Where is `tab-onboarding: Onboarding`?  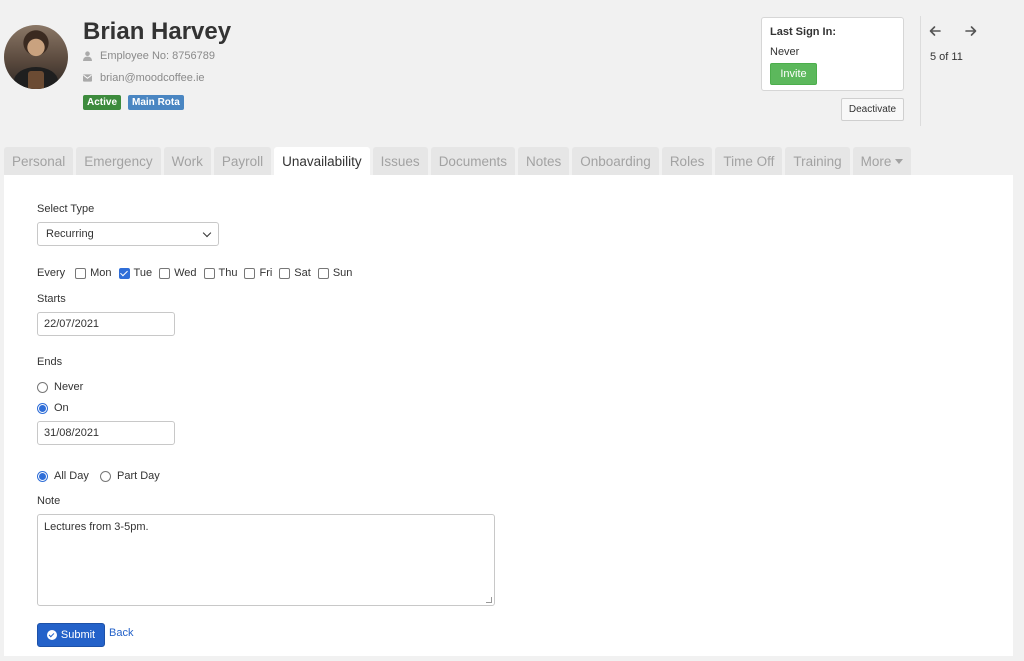 tab-onboarding: Onboarding is located at coordinates (615, 161).